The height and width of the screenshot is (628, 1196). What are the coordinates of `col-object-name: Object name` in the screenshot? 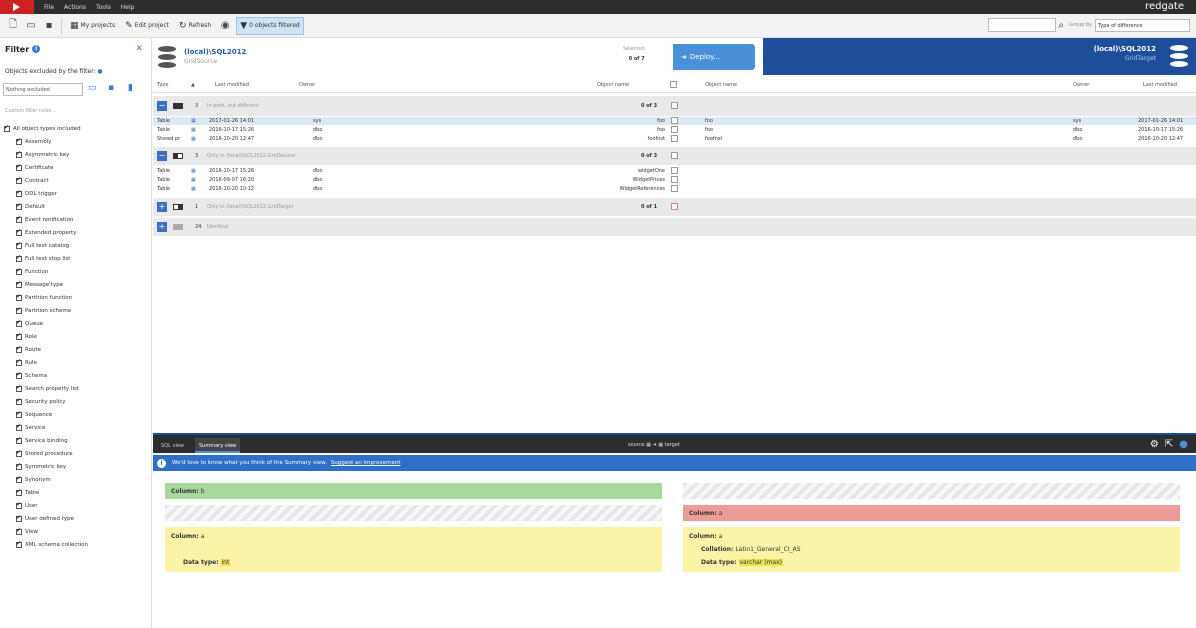 It's located at (613, 85).